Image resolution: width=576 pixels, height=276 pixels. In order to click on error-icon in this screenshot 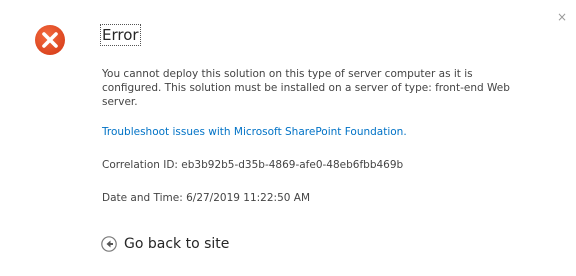, I will do `click(50, 40)`.